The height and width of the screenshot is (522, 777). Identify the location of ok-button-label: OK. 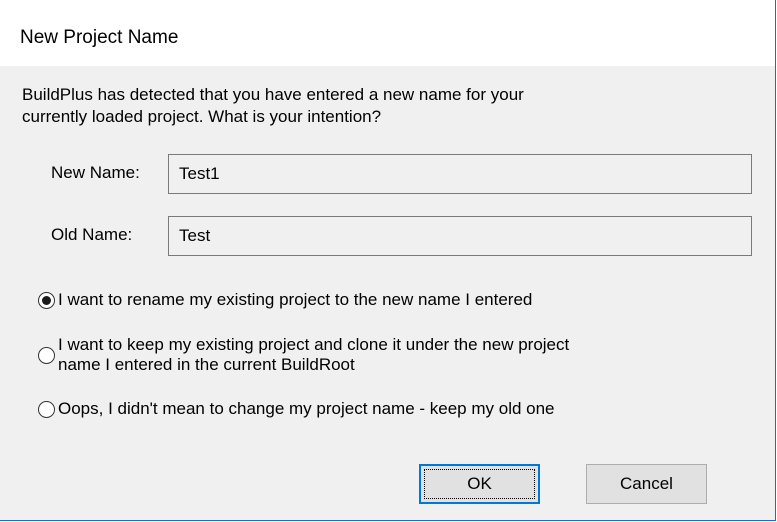
(479, 483).